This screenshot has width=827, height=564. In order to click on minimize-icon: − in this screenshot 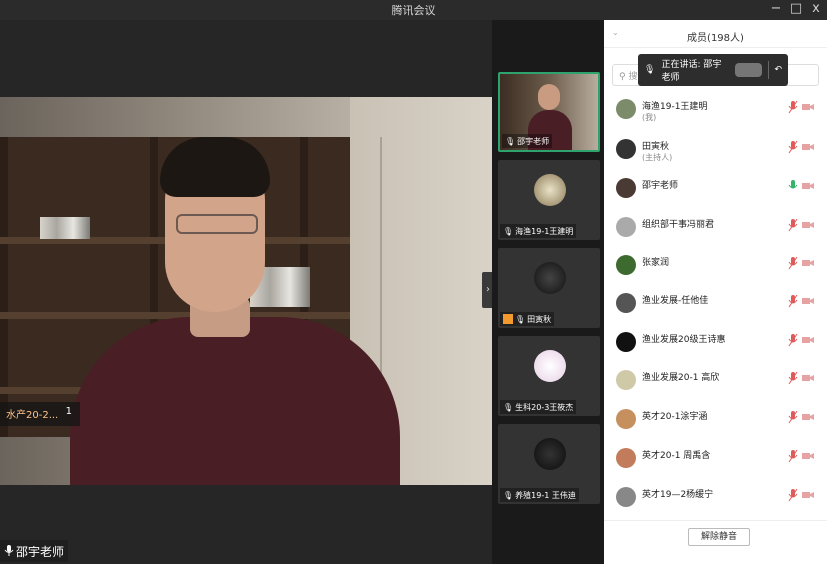, I will do `click(776, 8)`.